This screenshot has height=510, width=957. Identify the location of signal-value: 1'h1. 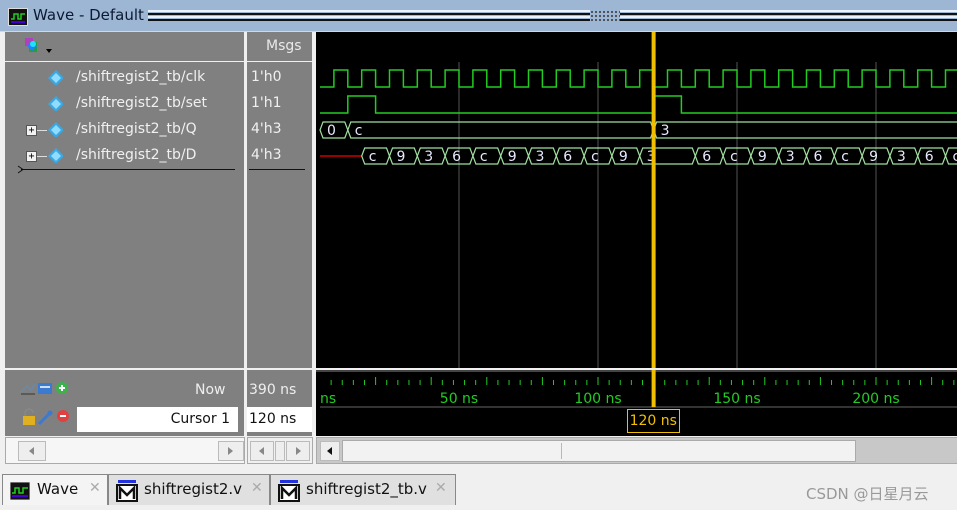
(266, 103).